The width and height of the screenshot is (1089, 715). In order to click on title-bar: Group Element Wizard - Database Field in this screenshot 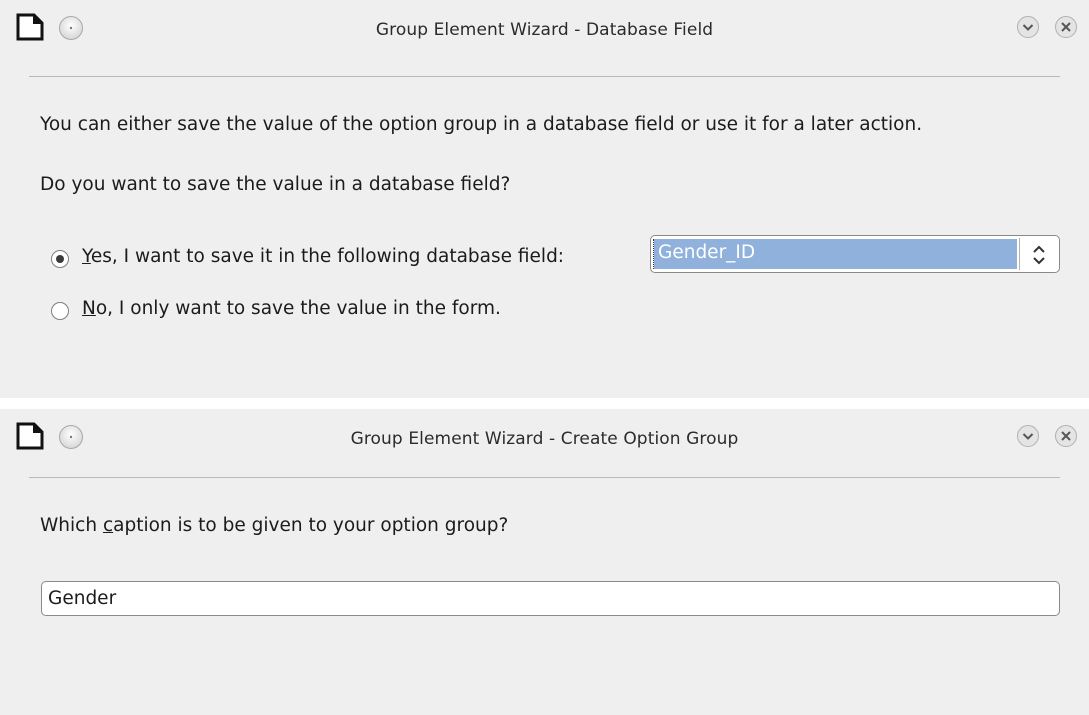, I will do `click(544, 31)`.